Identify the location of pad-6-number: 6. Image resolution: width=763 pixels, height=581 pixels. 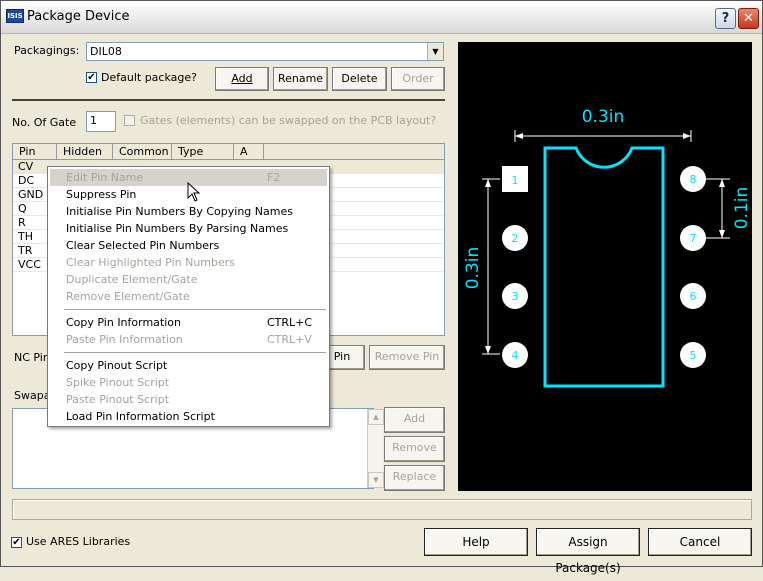
(693, 296).